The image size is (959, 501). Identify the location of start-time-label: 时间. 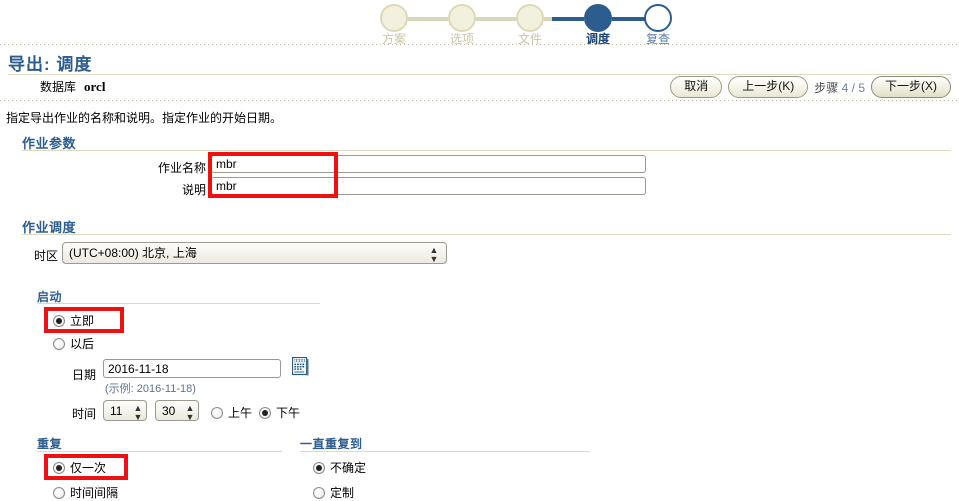
(83, 414).